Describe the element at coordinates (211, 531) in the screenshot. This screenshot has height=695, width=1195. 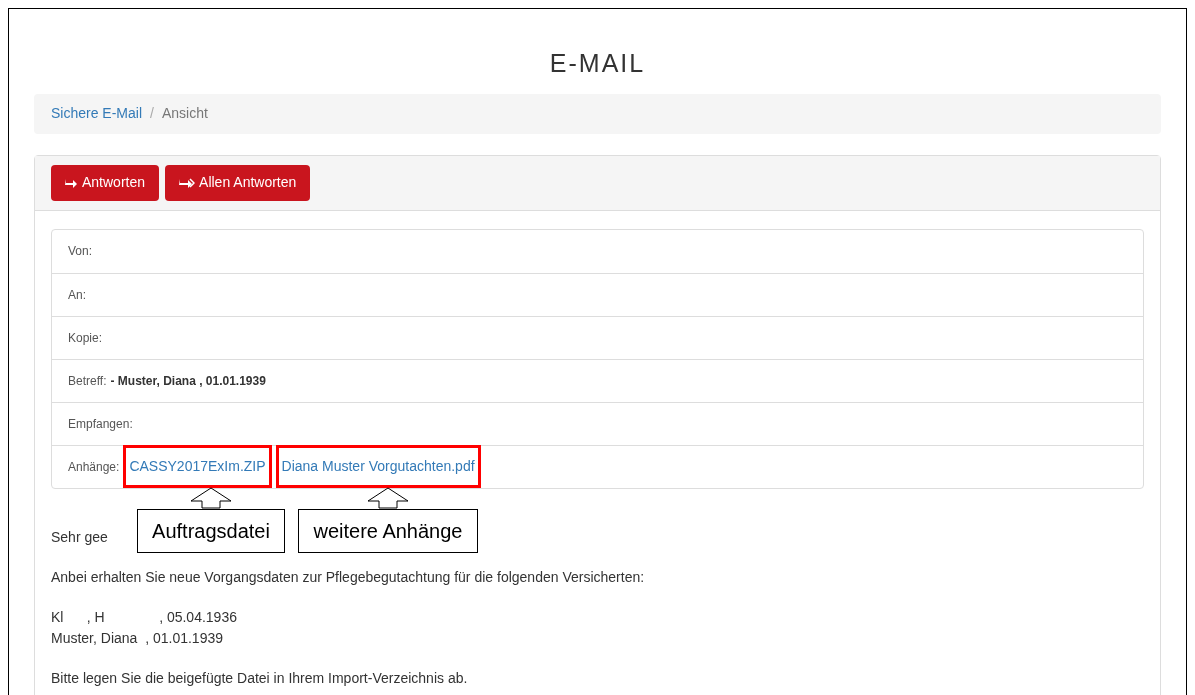
I see `callout-label: Auftragsdatei` at that location.